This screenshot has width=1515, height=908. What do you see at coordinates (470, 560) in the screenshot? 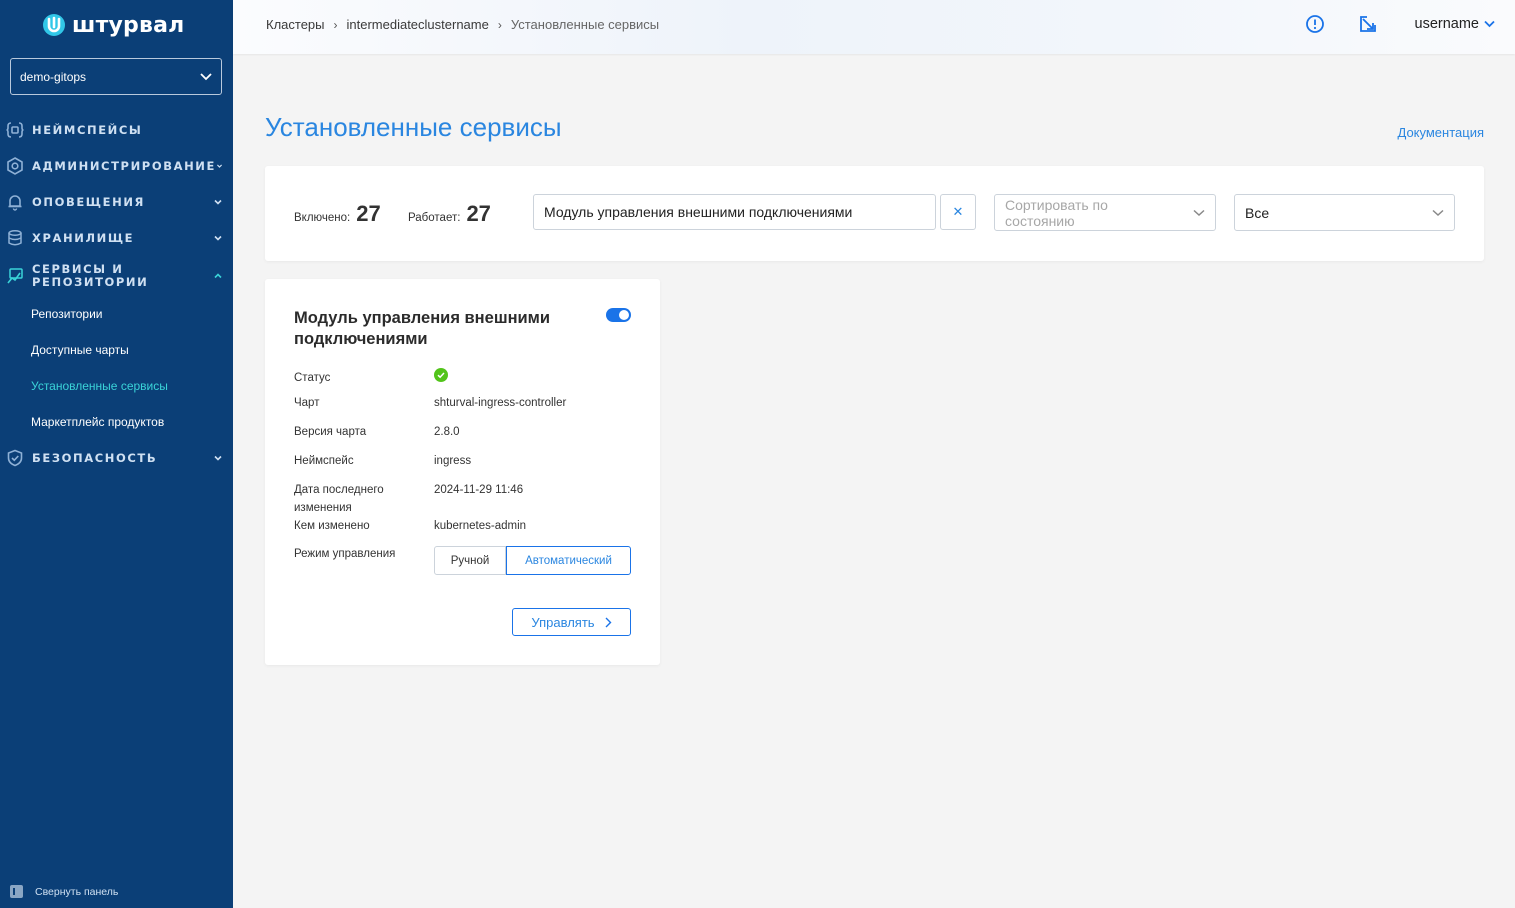
I see `mode-manual-button: Ручной` at bounding box center [470, 560].